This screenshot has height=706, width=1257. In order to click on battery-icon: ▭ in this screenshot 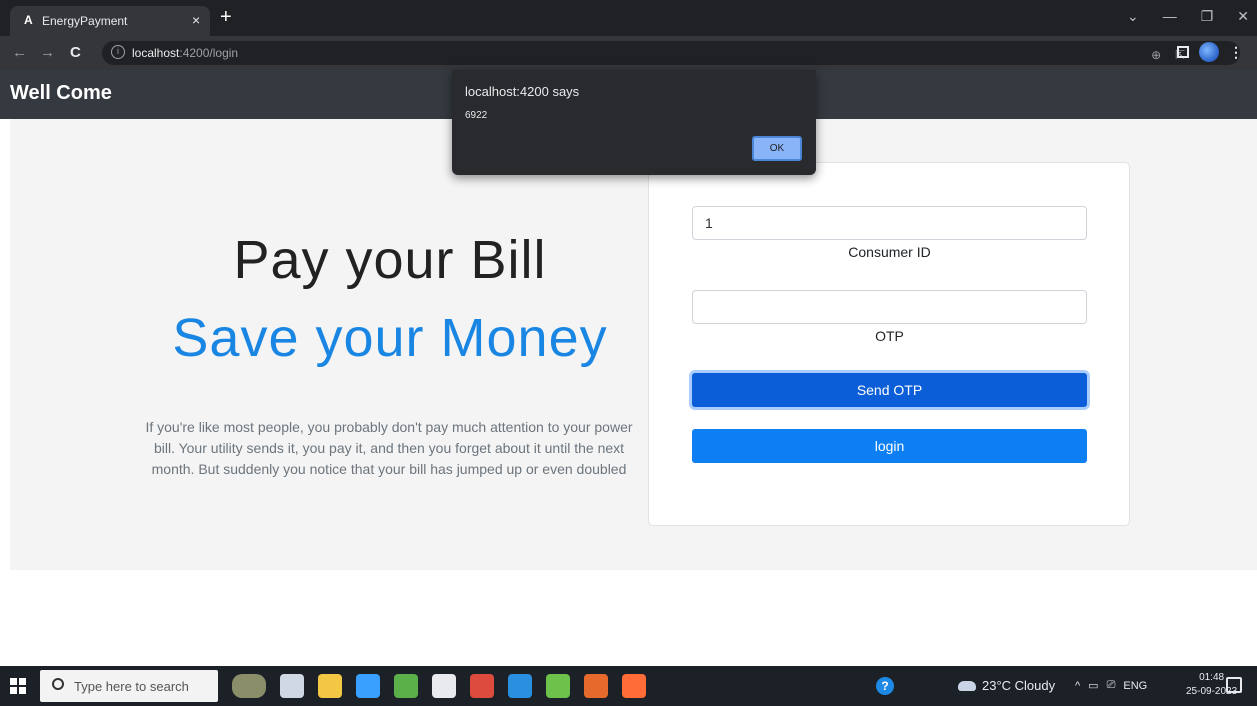, I will do `click(1093, 685)`.